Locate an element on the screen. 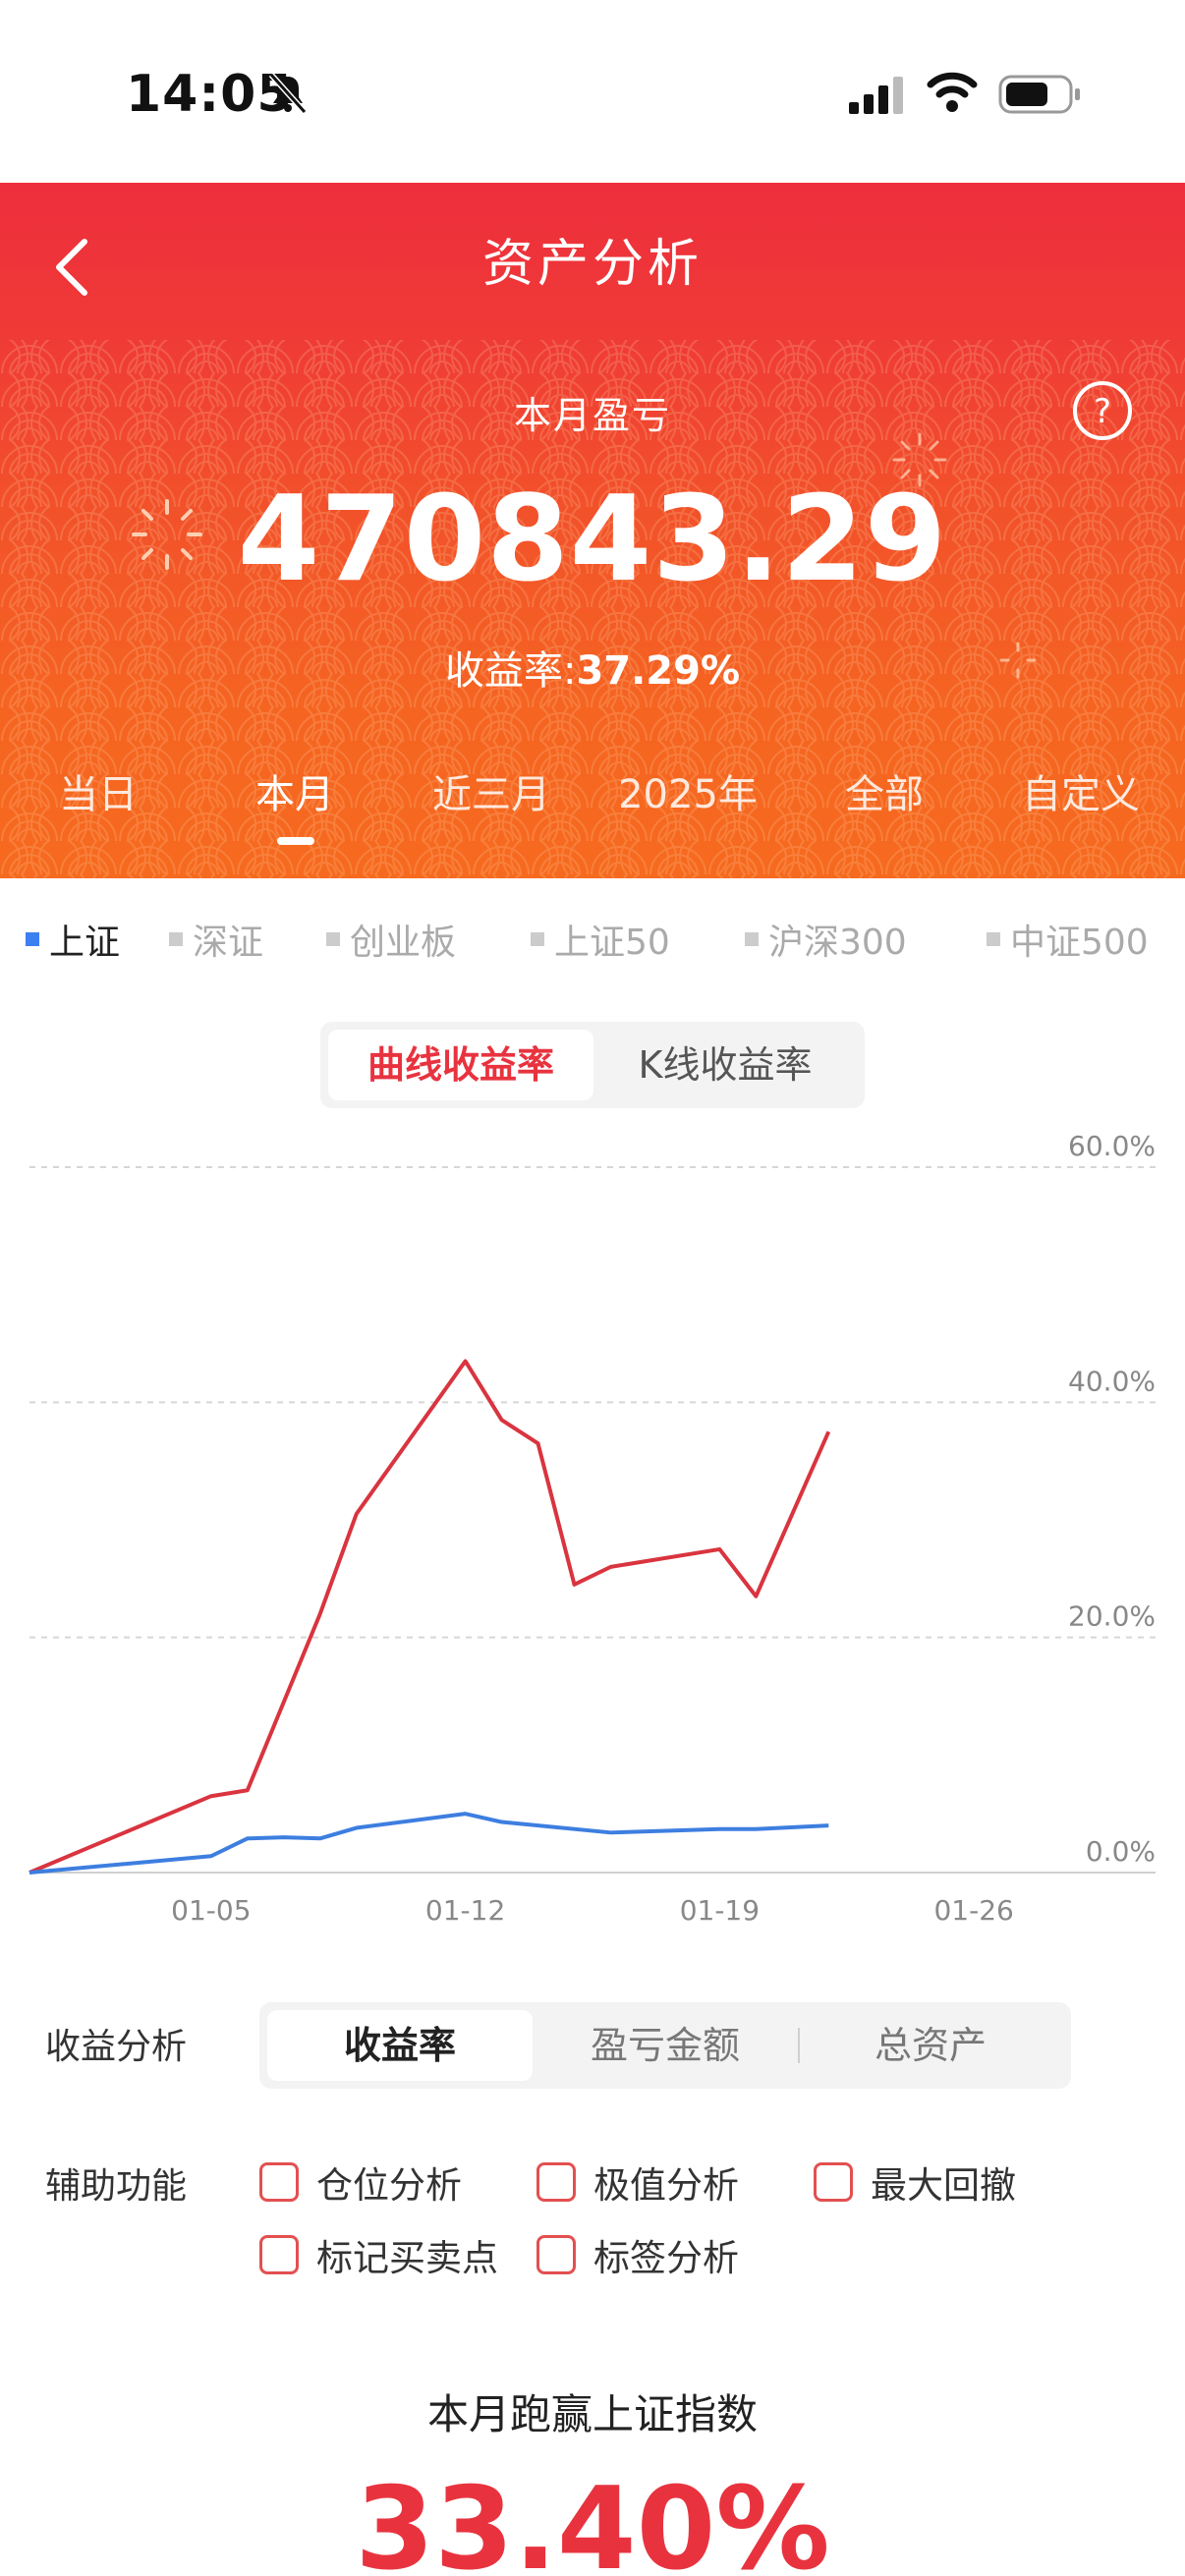  index-szse: 深证 is located at coordinates (216, 939).